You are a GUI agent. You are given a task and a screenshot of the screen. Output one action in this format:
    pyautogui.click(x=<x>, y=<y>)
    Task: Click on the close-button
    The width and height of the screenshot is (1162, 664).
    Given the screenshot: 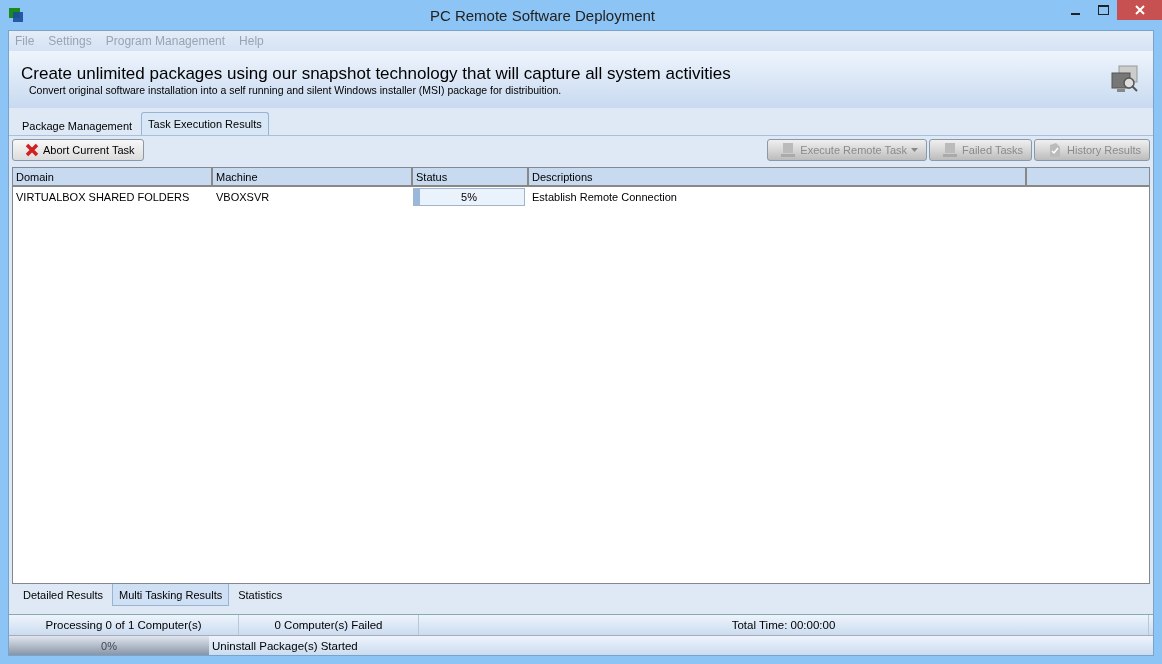 What is the action you would take?
    pyautogui.click(x=1139, y=10)
    